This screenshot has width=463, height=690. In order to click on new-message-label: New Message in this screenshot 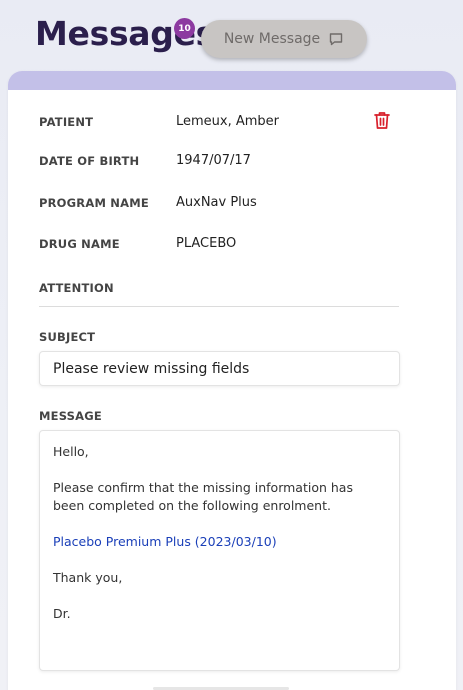, I will do `click(272, 39)`.